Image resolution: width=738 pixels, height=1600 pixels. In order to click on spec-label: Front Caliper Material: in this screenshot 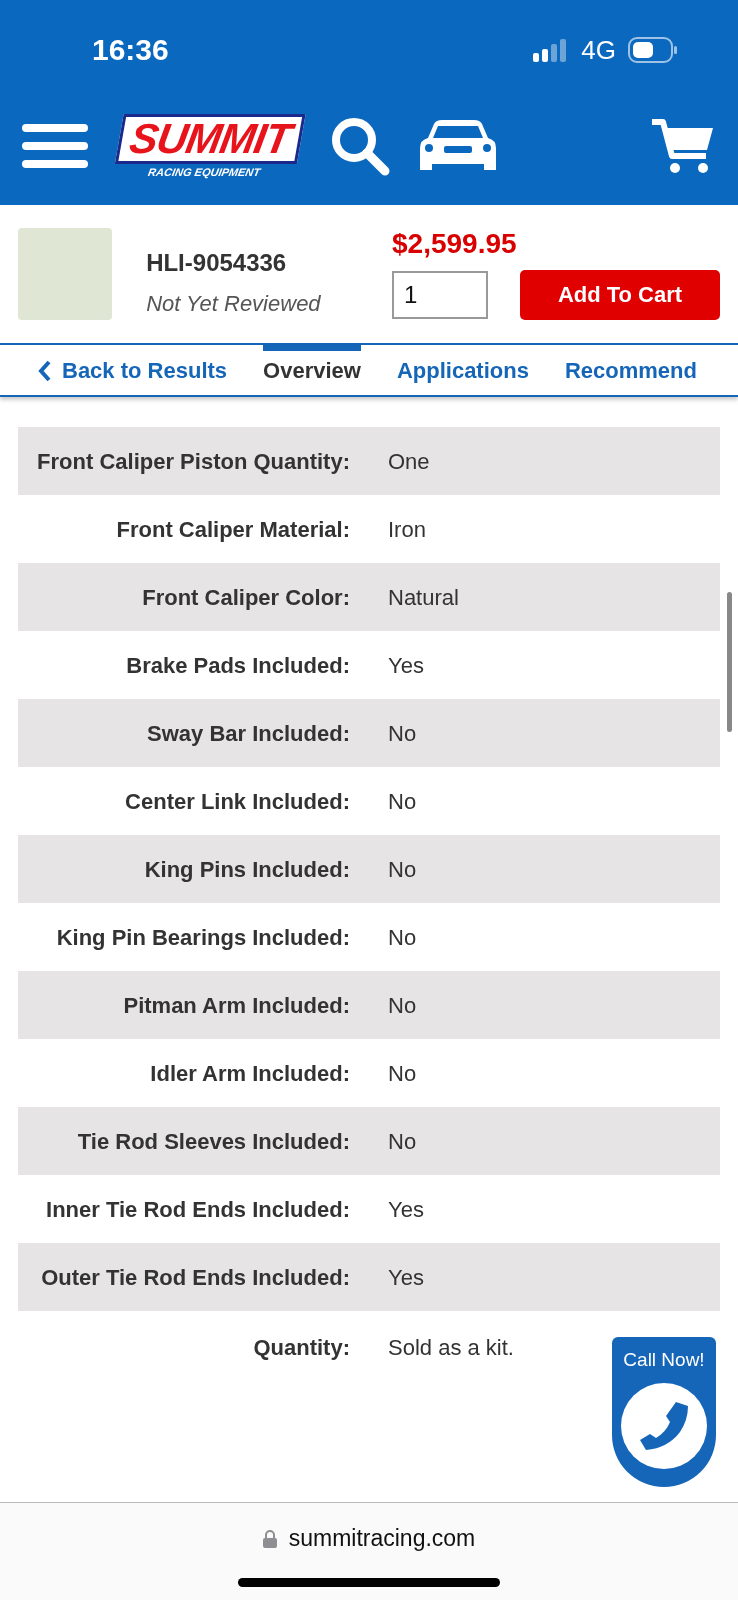, I will do `click(232, 530)`.